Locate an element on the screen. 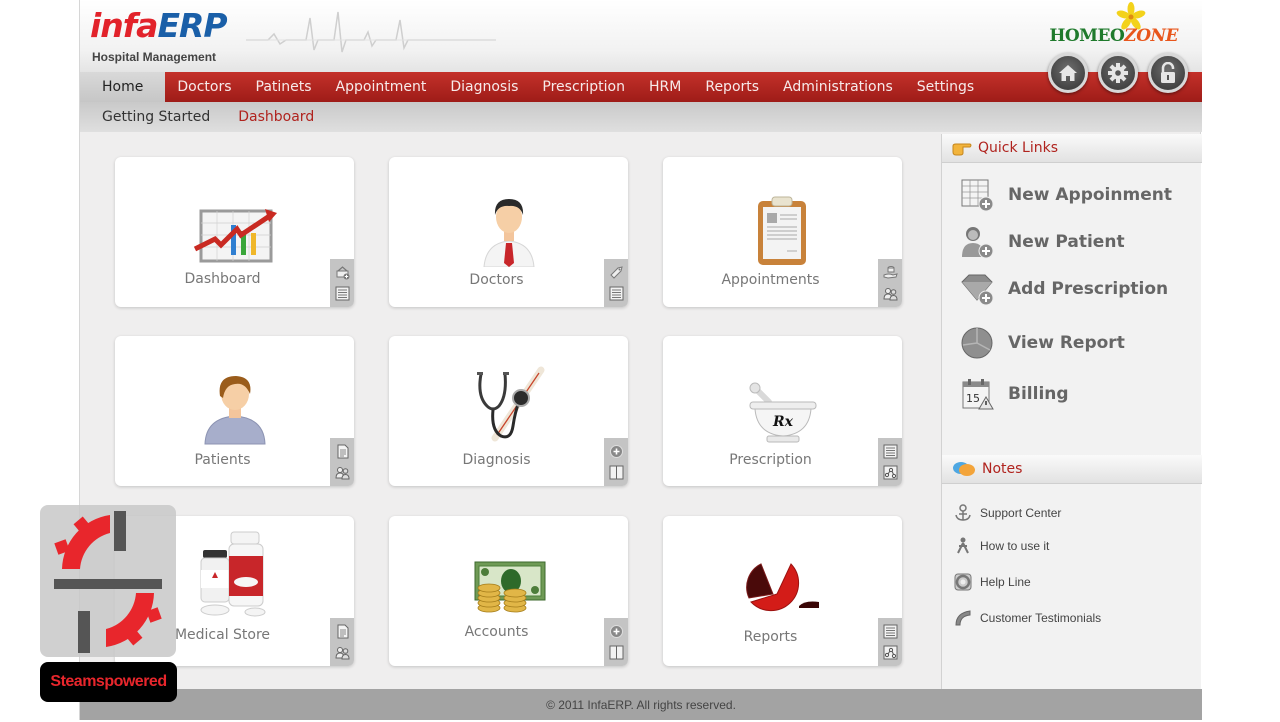 Image resolution: width=1280 pixels, height=722 pixels. tile-label: Doctors is located at coordinates (496, 280).